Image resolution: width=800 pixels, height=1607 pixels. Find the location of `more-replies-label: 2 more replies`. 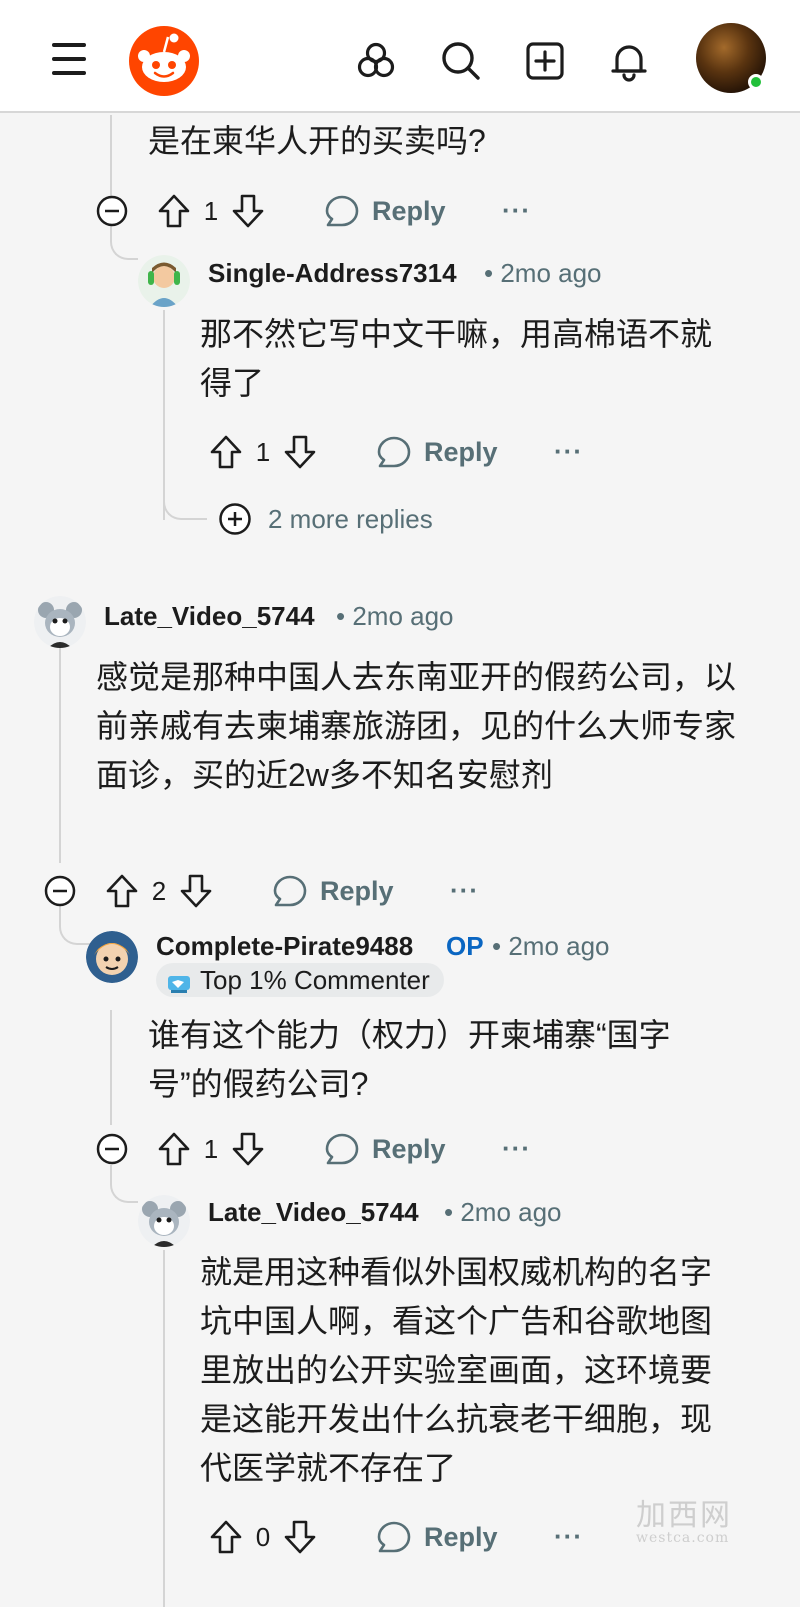

more-replies-label: 2 more replies is located at coordinates (350, 518).